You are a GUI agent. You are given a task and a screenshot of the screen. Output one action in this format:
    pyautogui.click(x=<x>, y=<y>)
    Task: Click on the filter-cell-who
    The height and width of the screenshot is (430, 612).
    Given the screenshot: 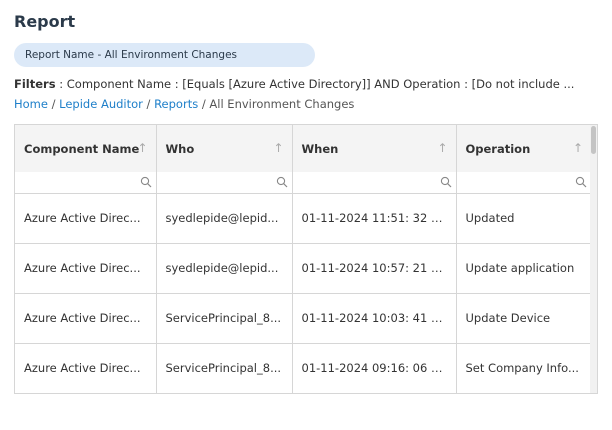 What is the action you would take?
    pyautogui.click(x=224, y=183)
    